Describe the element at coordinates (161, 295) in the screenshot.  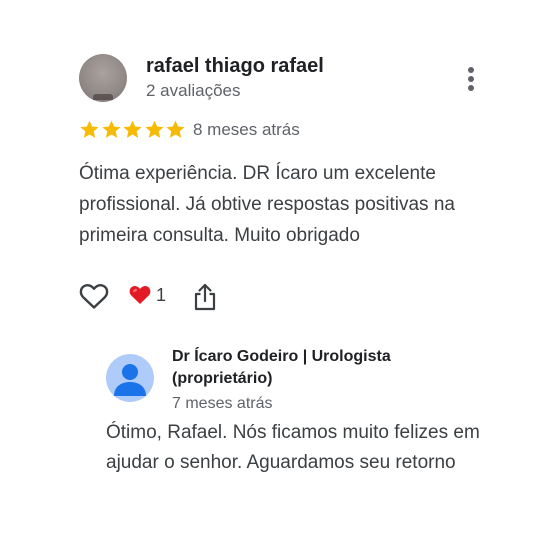
I see `reaction-count: 1` at that location.